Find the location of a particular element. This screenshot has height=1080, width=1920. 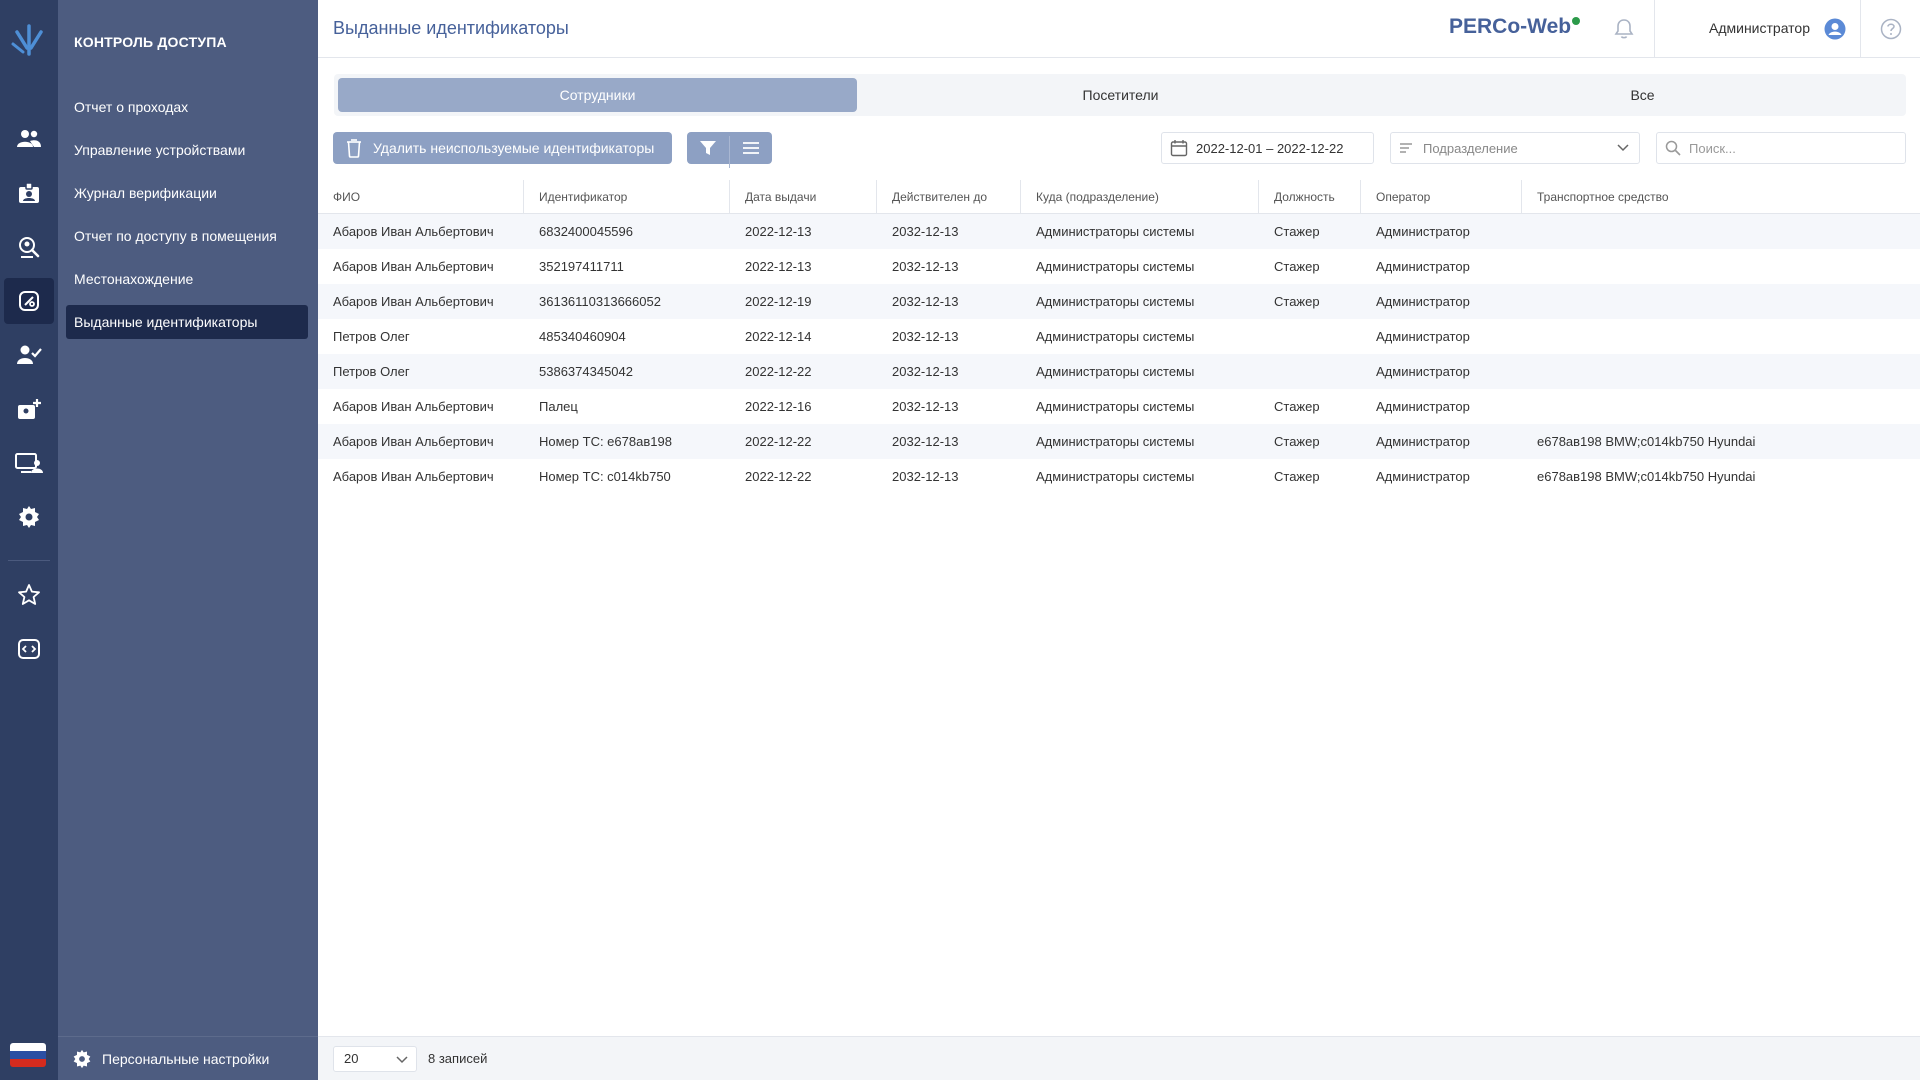

calendar-icon is located at coordinates (1179, 148).